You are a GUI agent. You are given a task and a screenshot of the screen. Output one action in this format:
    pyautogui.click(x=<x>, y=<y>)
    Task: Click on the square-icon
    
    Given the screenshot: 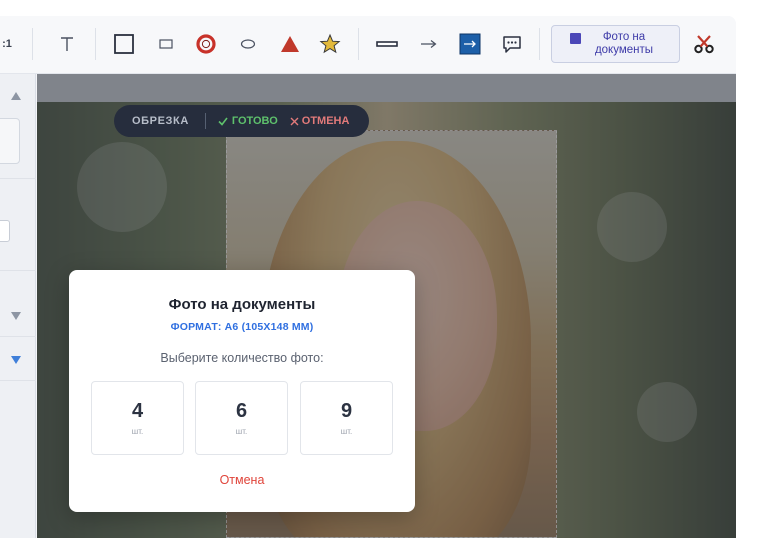 What is the action you would take?
    pyautogui.click(x=124, y=44)
    